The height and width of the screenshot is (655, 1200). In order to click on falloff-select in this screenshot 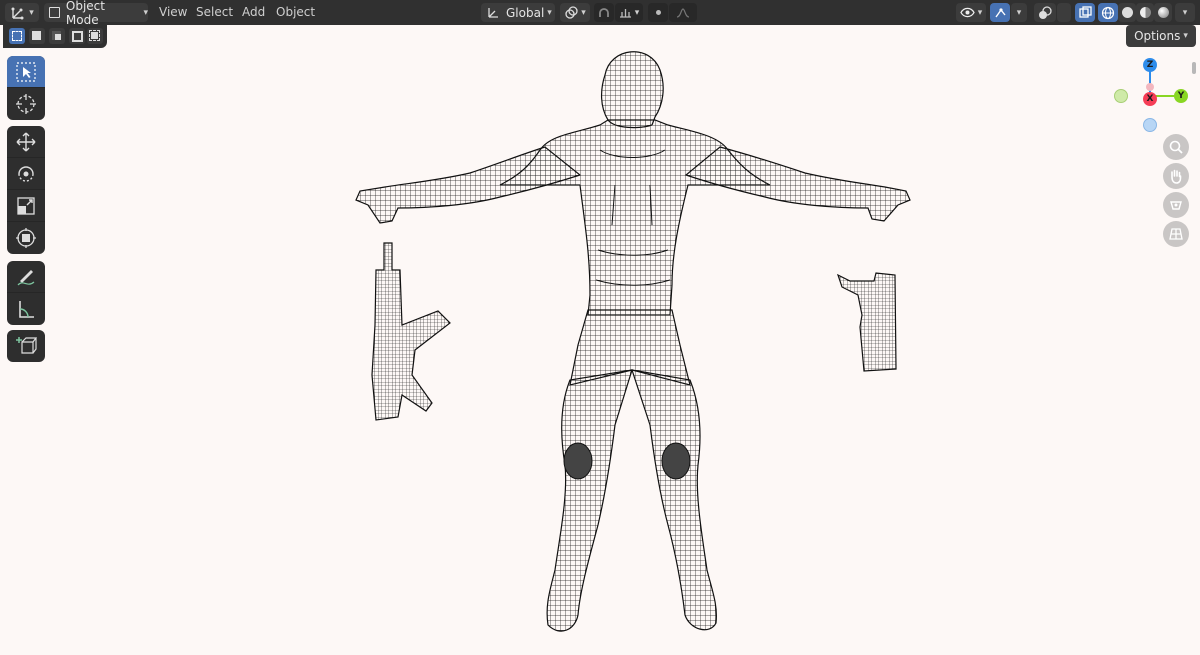, I will do `click(683, 12)`.